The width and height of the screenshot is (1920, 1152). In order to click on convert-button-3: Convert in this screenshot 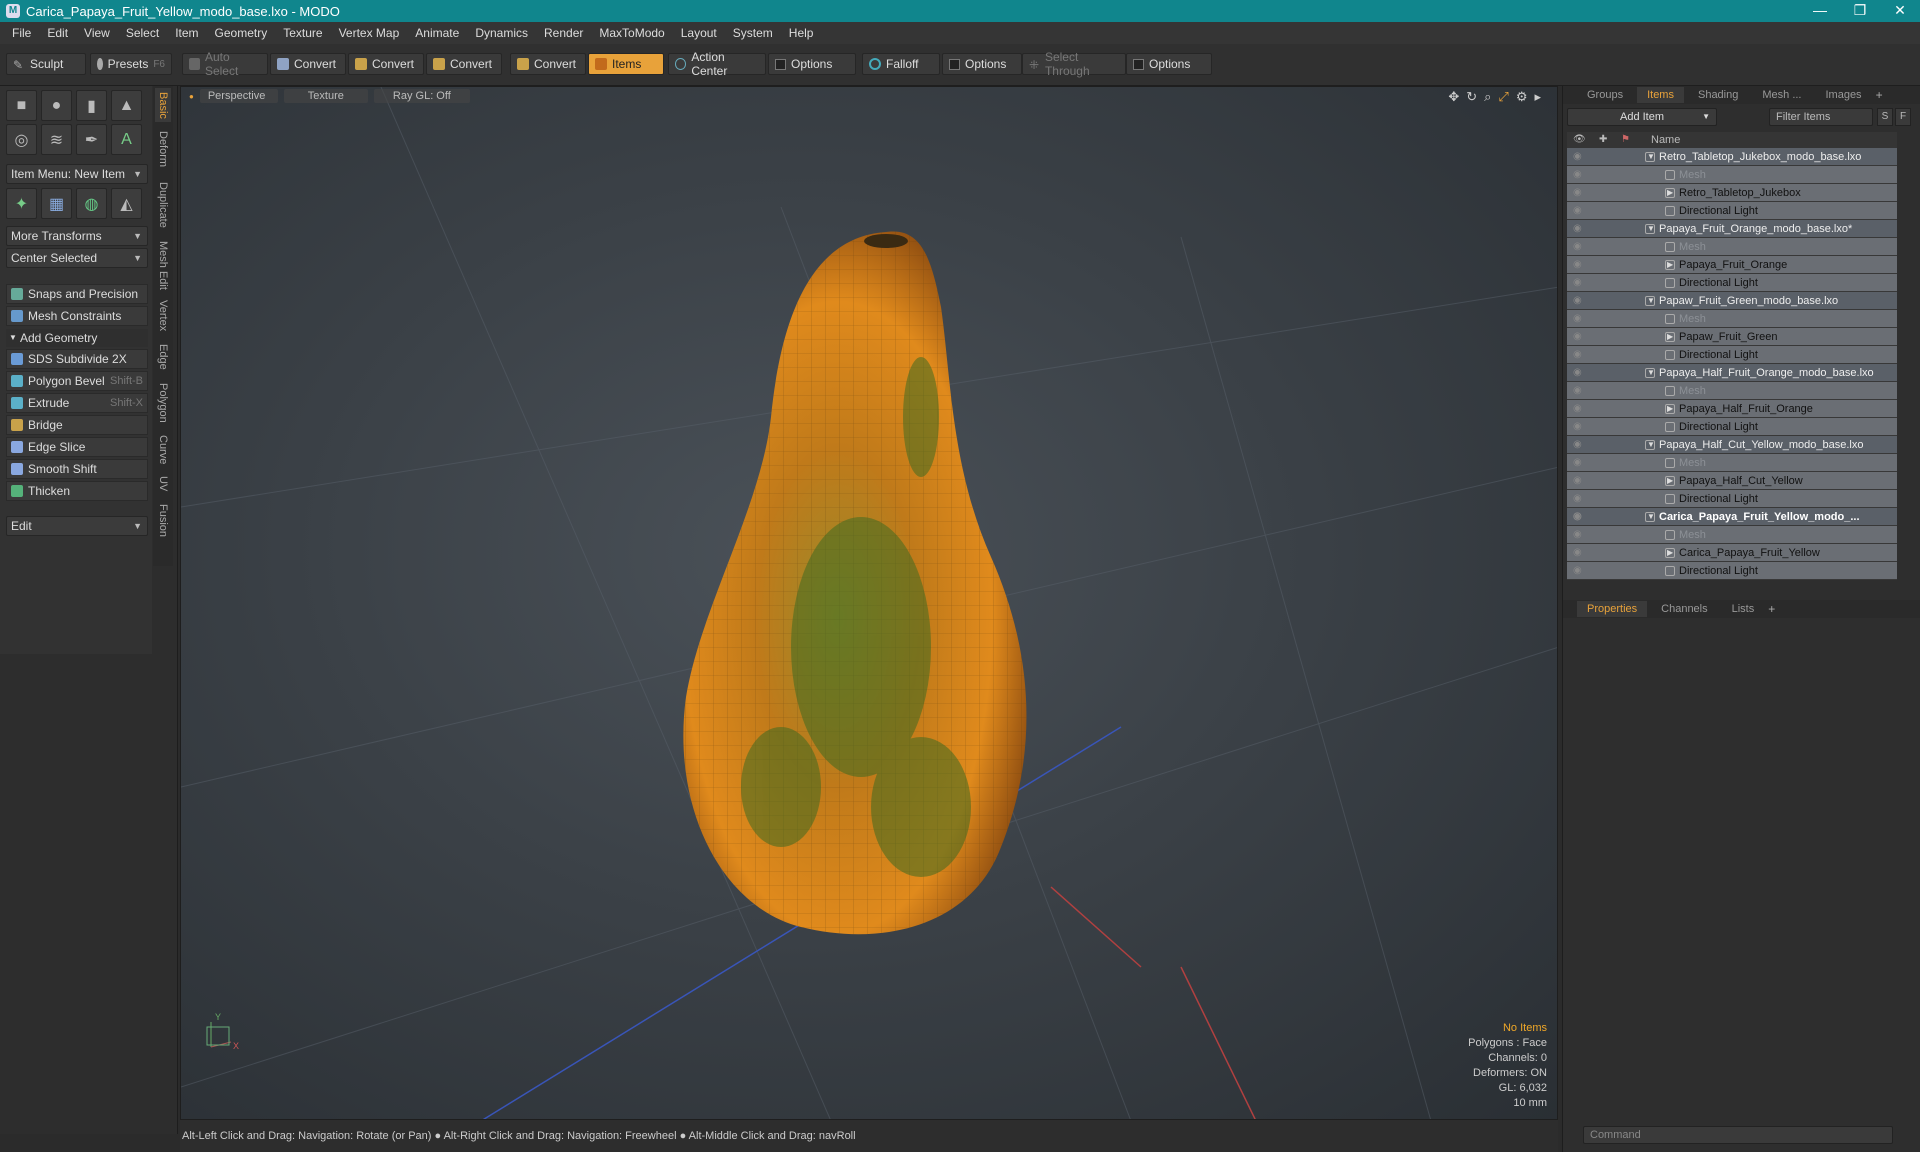, I will do `click(464, 64)`.